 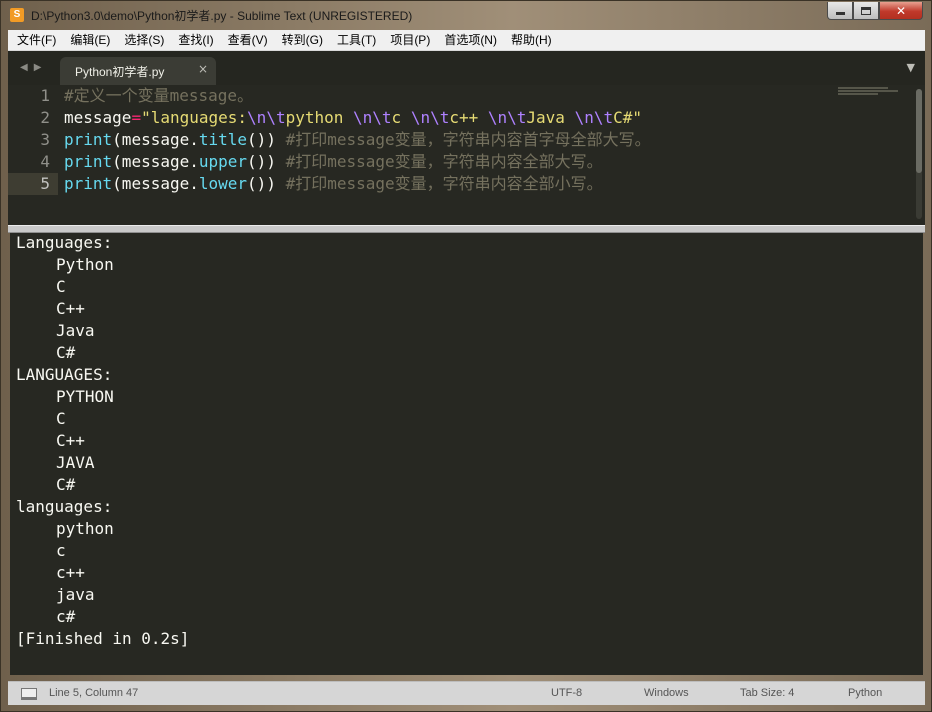 What do you see at coordinates (444, 161) in the screenshot?
I see `code-token: #打印message变量，字符串内容全部大写。` at bounding box center [444, 161].